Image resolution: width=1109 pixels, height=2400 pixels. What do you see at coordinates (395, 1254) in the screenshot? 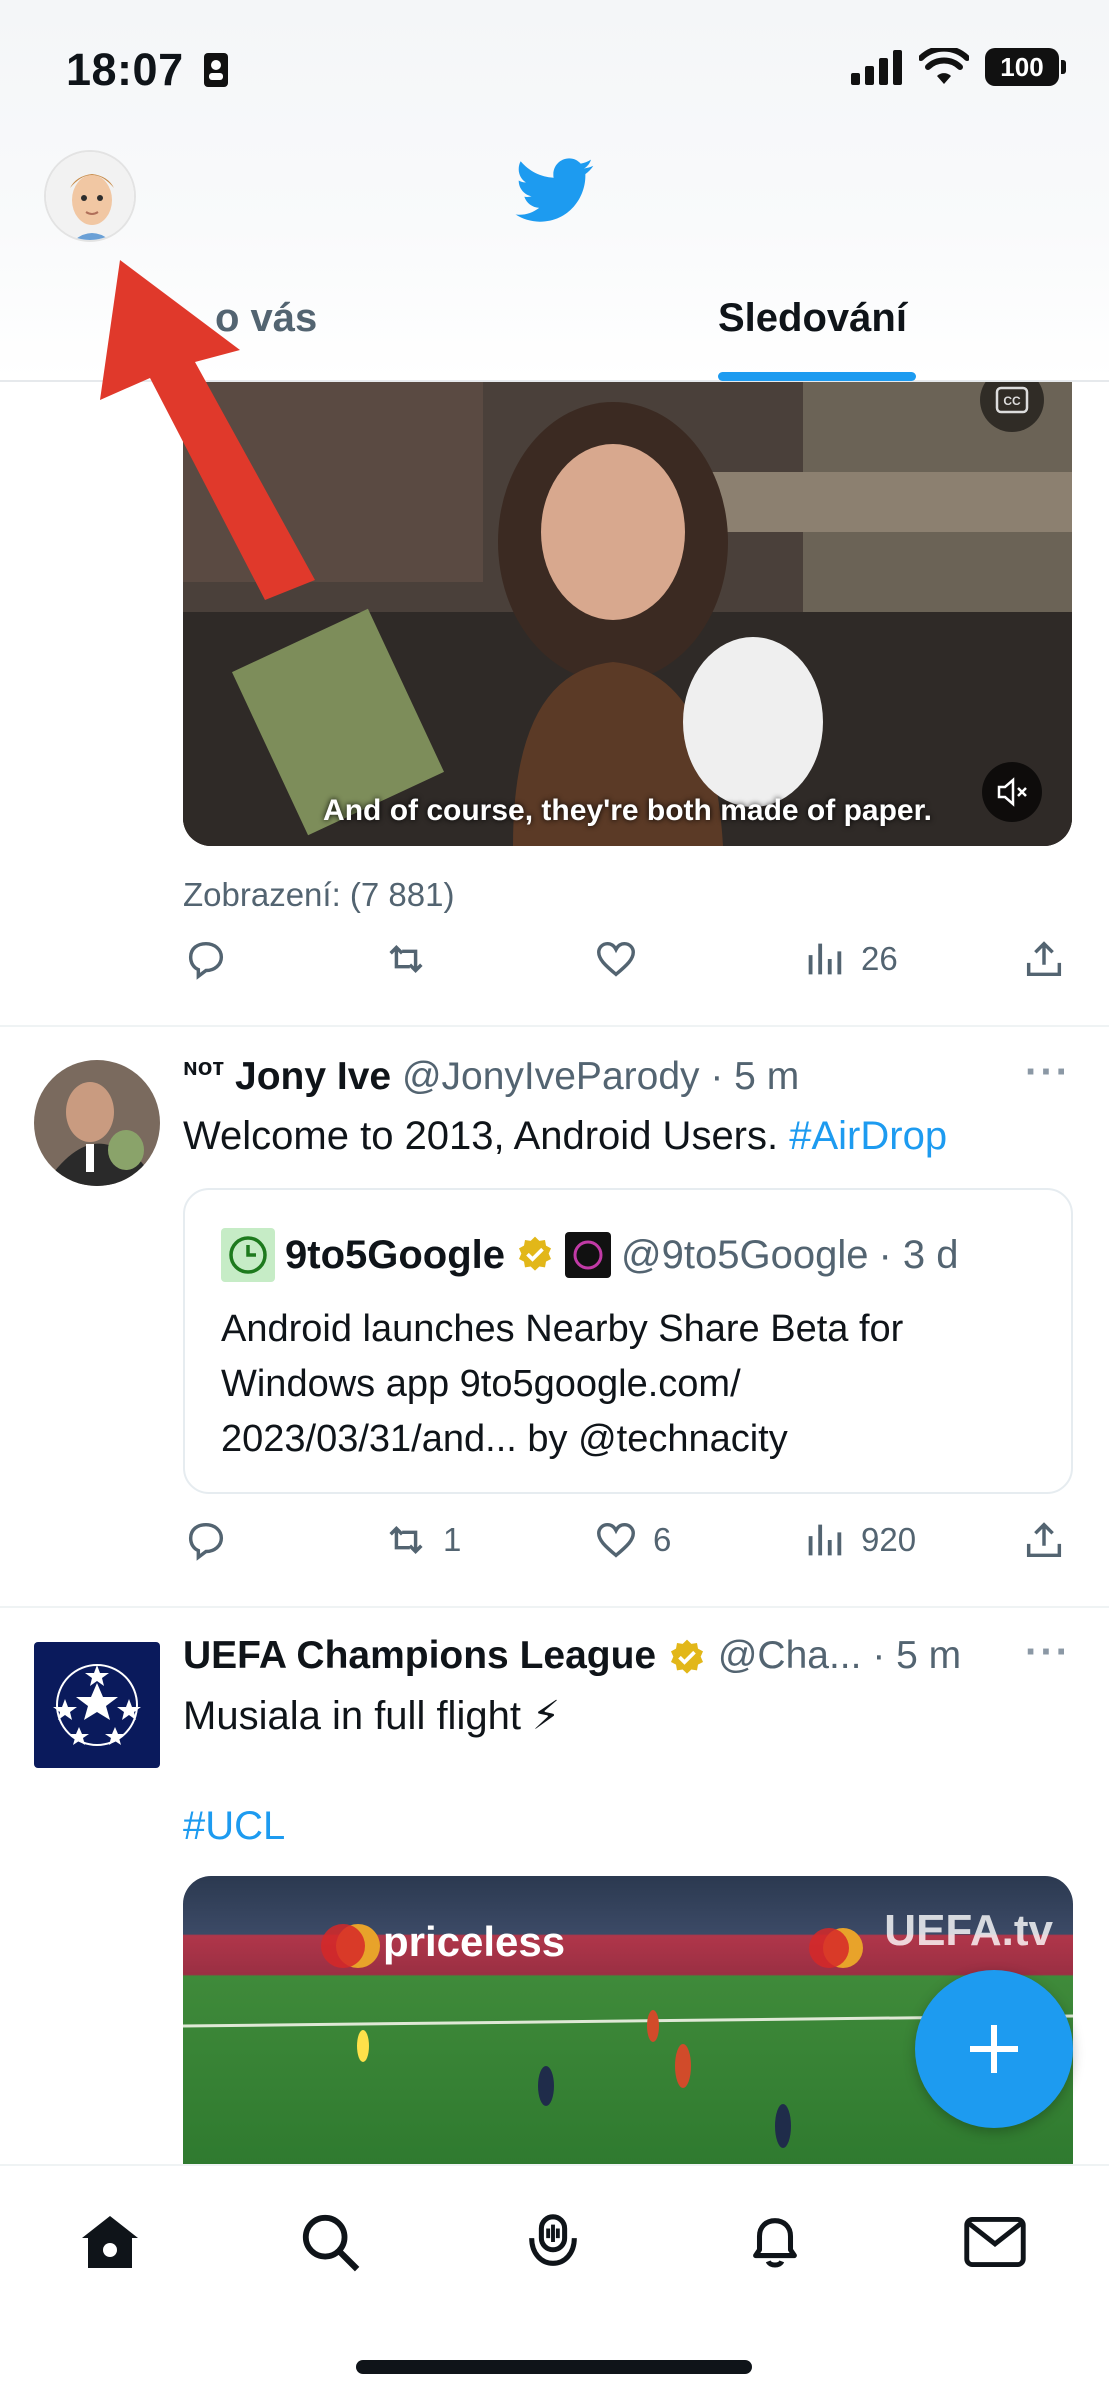
I see `quote-author-name: 9to5Google` at bounding box center [395, 1254].